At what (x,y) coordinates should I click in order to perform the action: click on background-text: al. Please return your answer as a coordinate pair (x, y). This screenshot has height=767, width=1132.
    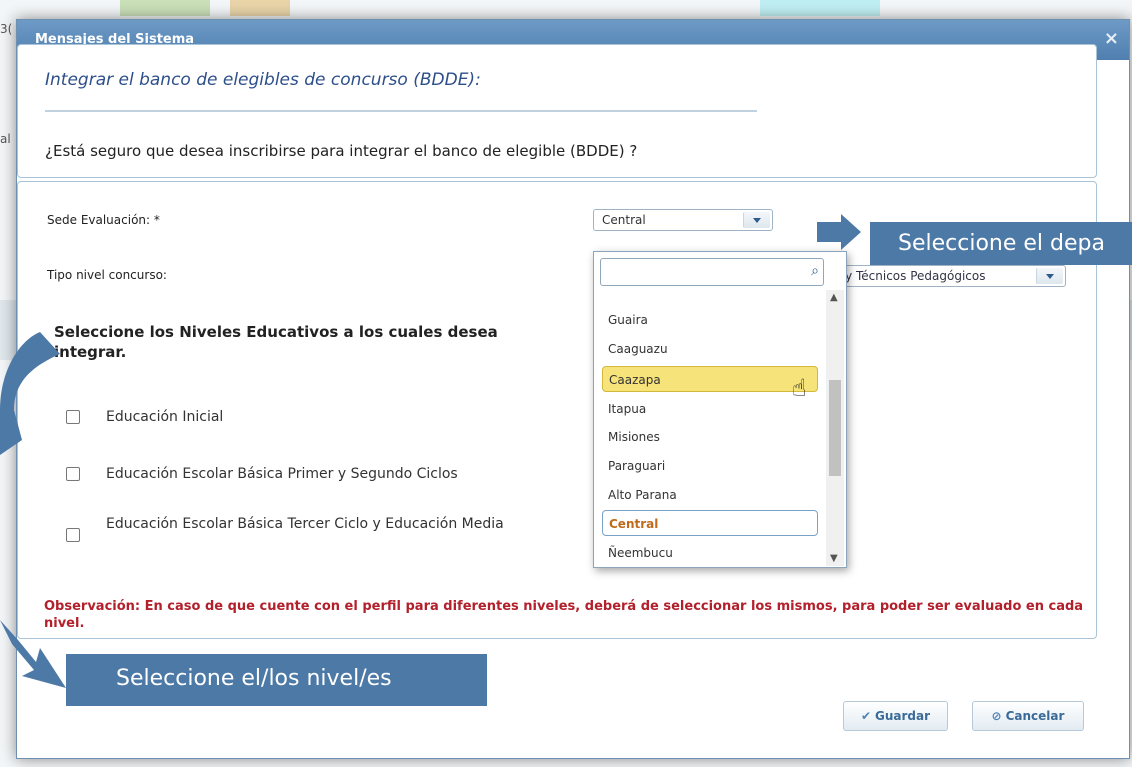
    Looking at the image, I should click on (5, 139).